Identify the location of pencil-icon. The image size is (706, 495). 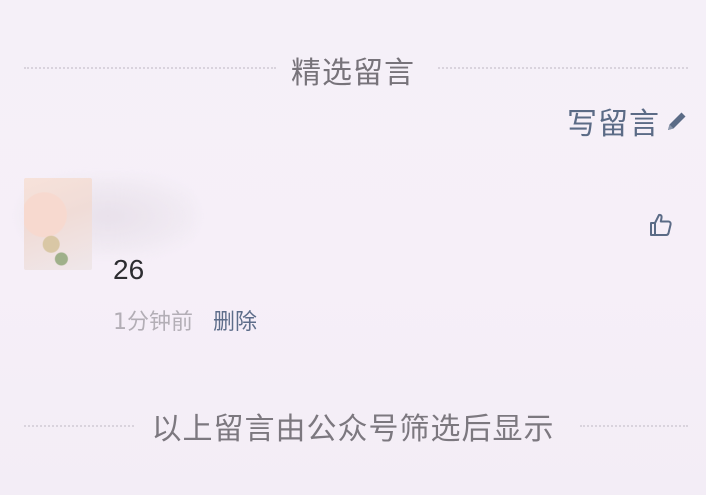
(677, 121).